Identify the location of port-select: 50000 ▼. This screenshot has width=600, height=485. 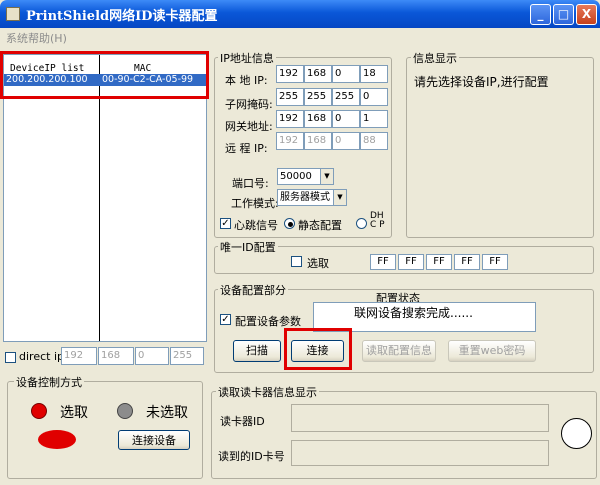
(305, 176).